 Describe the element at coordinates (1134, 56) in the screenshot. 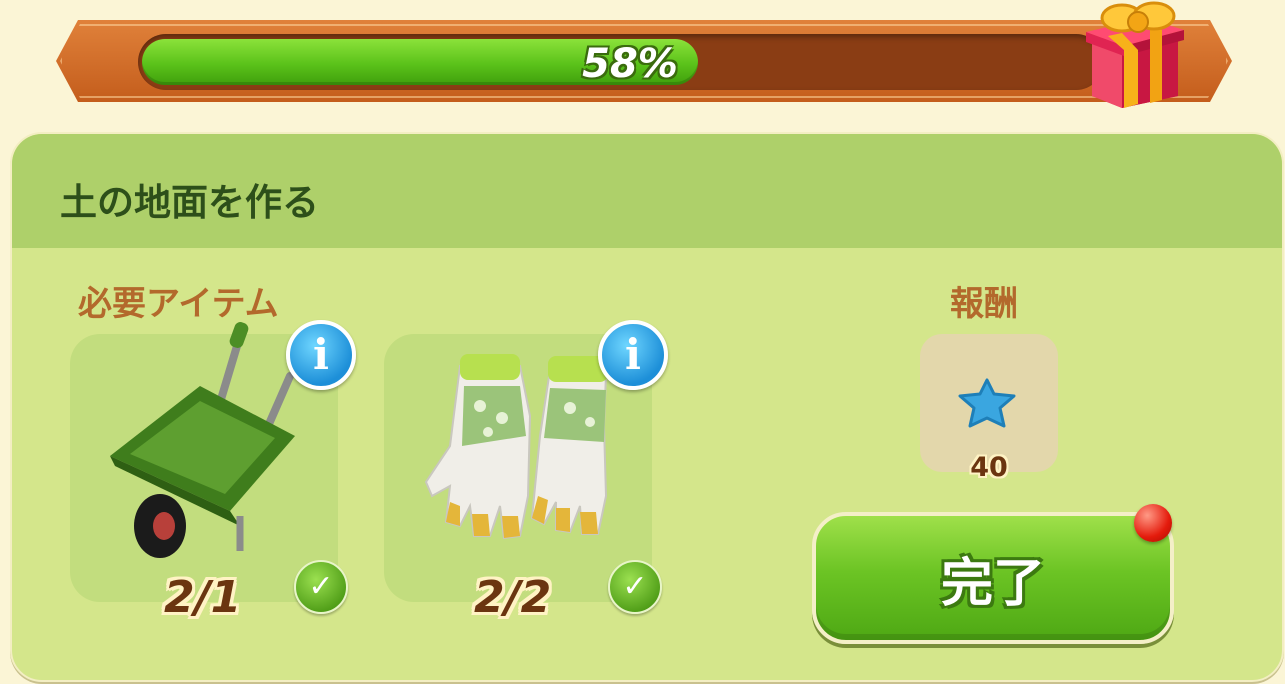

I see `gift-box-icon` at that location.